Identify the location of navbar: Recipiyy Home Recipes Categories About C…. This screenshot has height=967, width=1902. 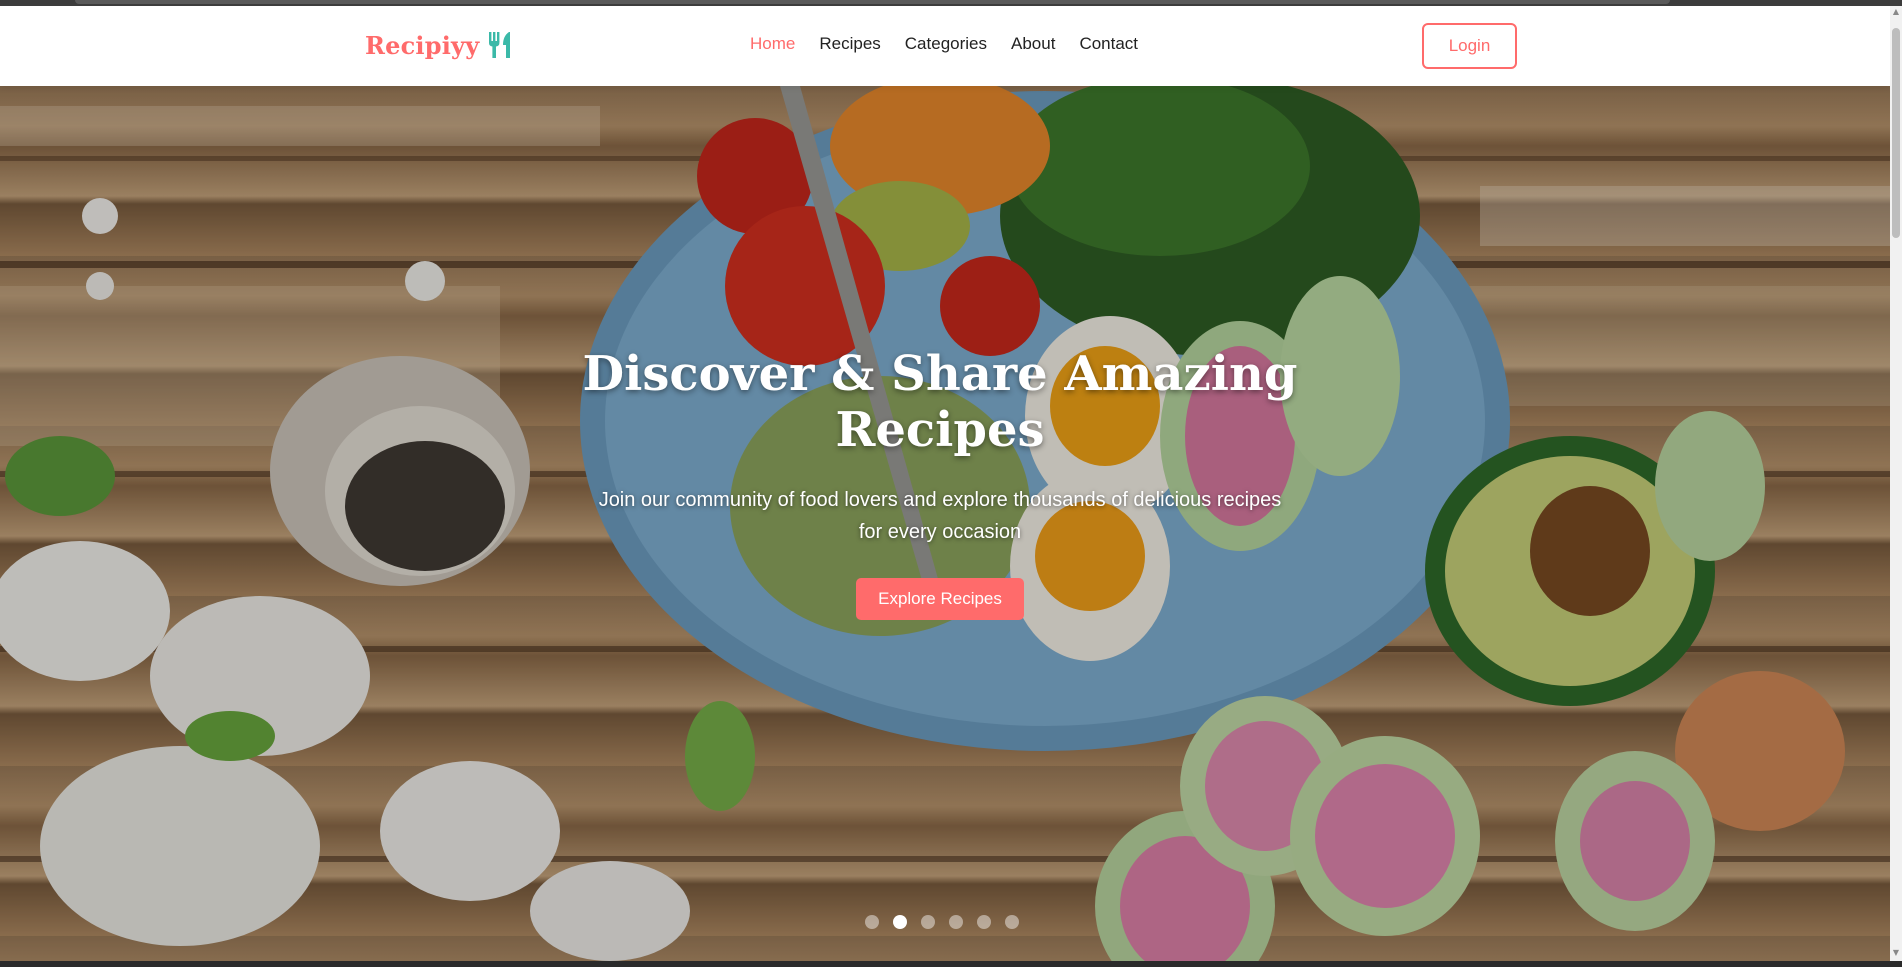
(945, 46).